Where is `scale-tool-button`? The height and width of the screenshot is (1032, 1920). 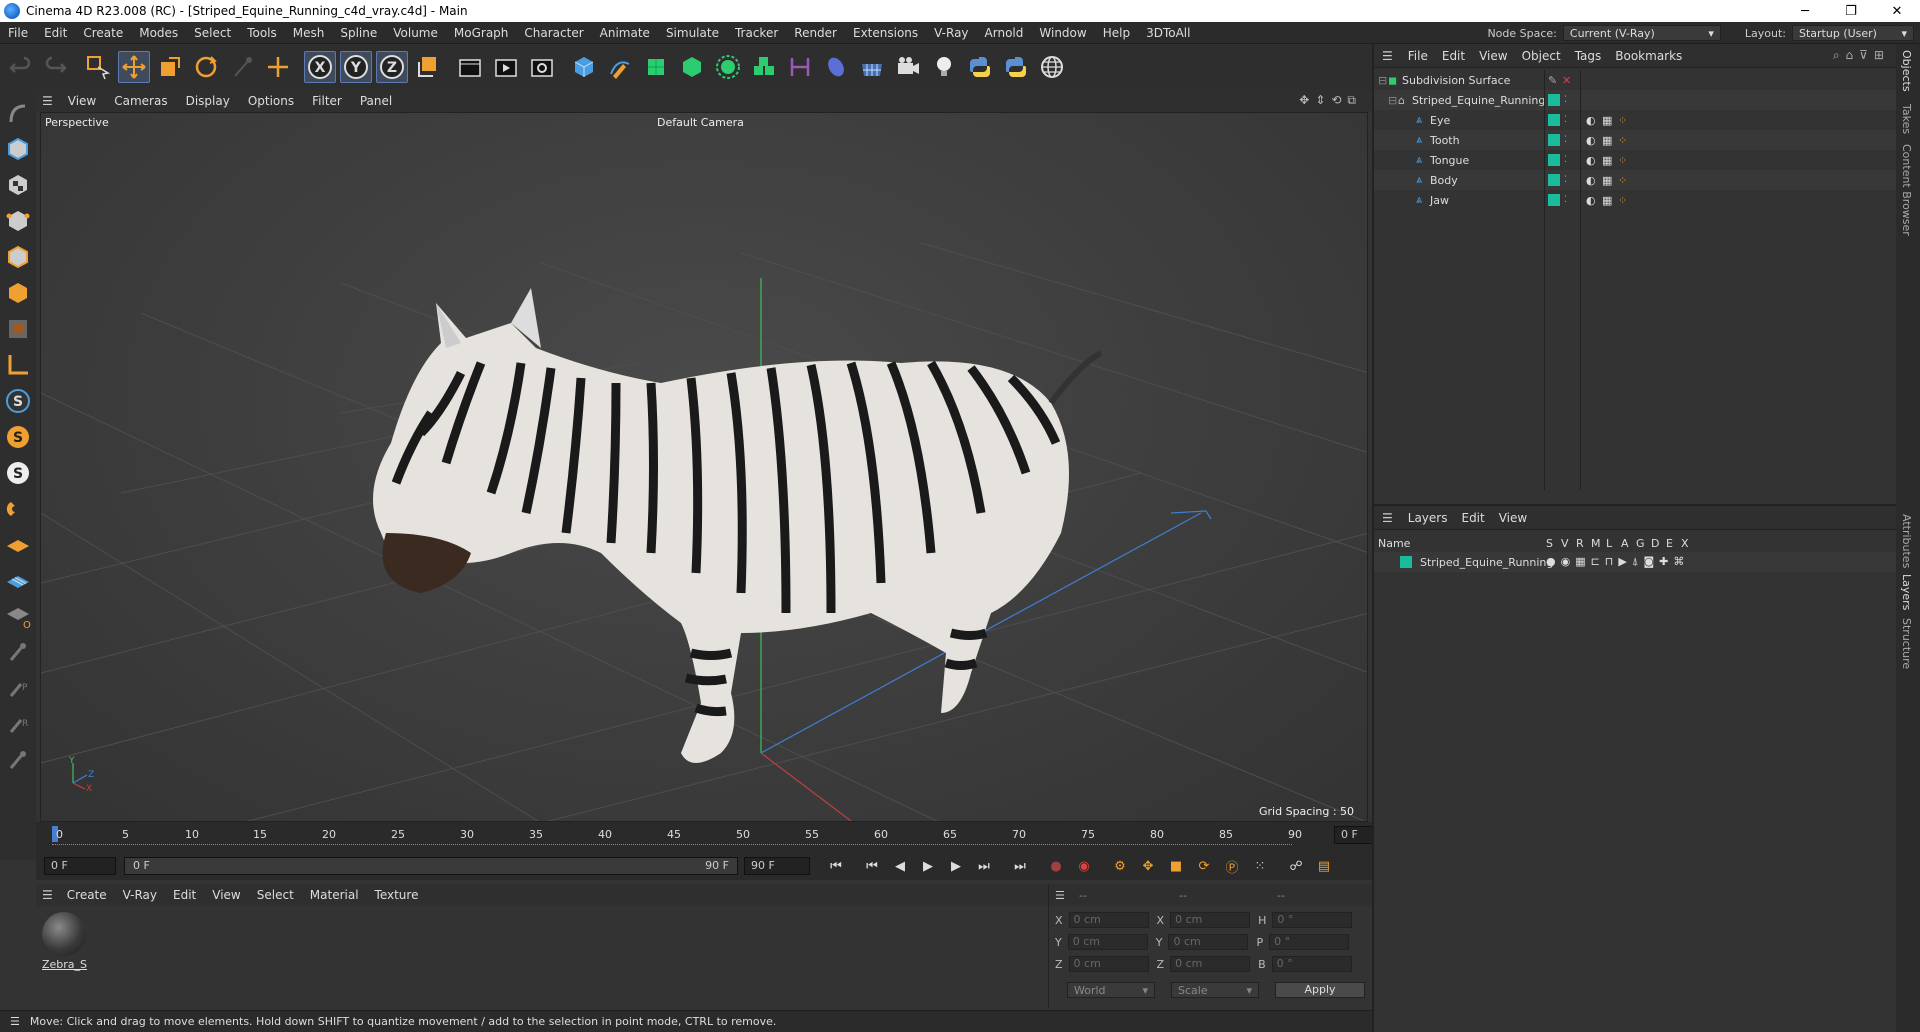
scale-tool-button is located at coordinates (170, 67).